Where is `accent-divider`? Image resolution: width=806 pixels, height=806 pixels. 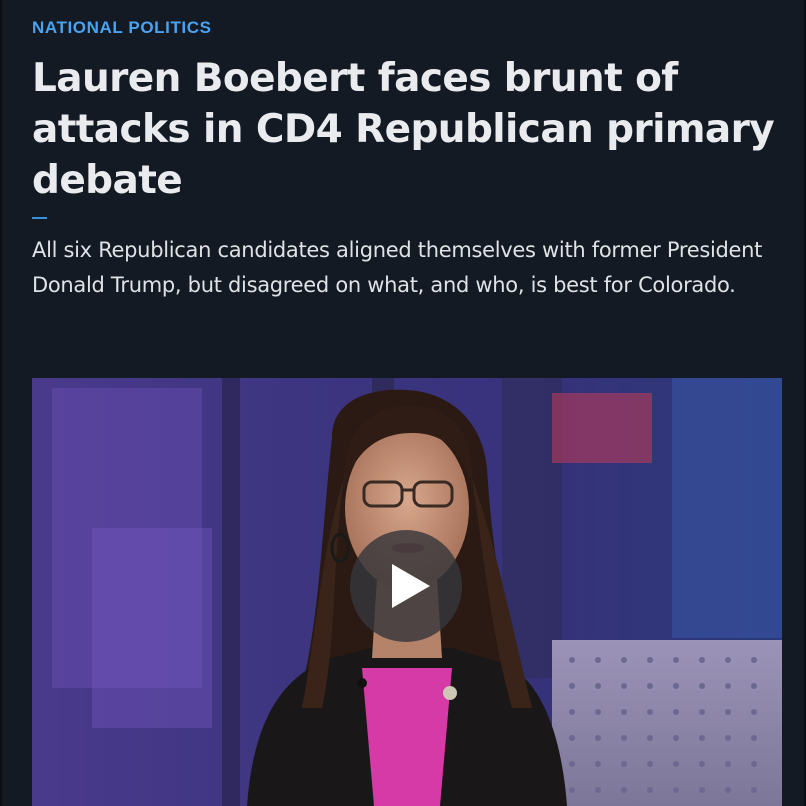
accent-divider is located at coordinates (39, 218).